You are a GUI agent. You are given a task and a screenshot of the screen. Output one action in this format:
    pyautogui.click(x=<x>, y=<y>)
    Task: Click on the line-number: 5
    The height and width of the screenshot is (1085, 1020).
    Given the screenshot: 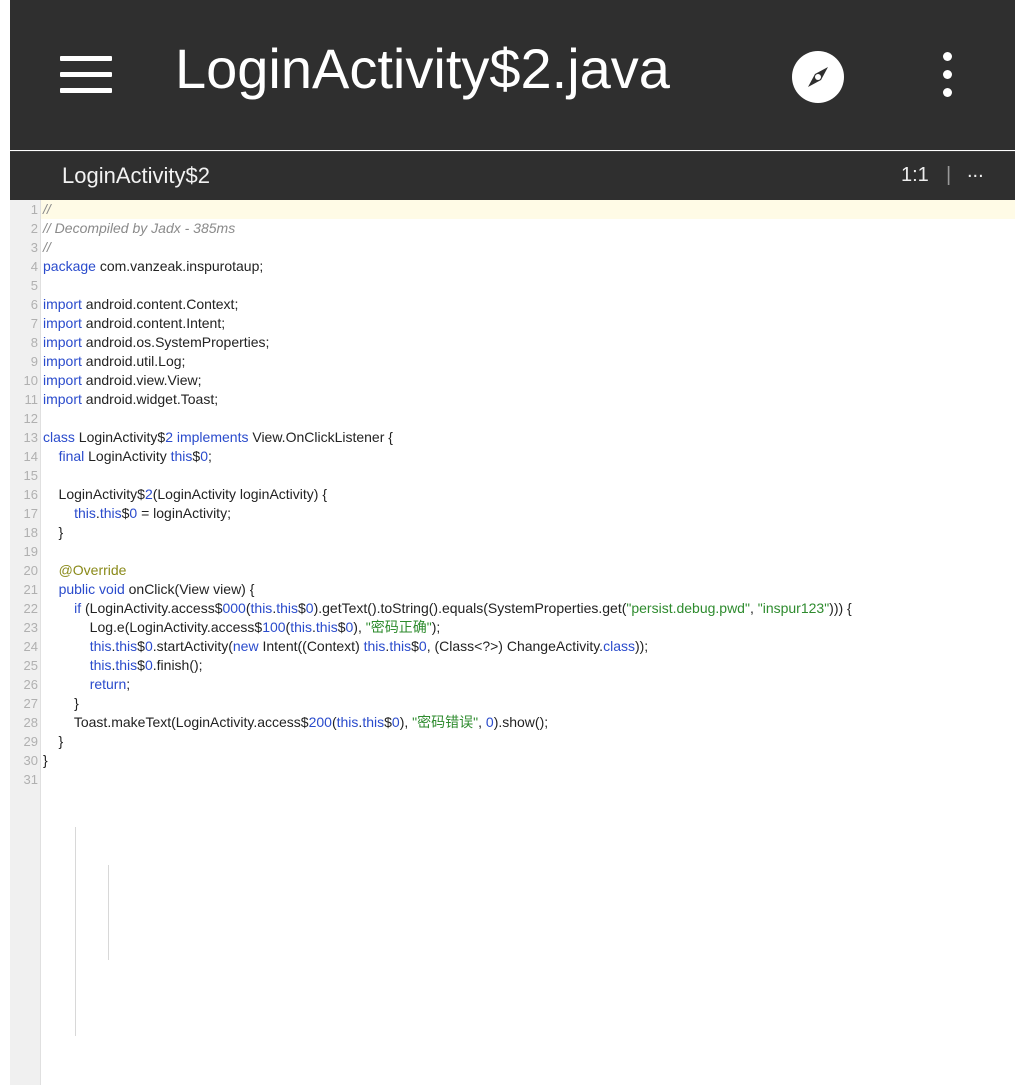 What is the action you would take?
    pyautogui.click(x=34, y=285)
    